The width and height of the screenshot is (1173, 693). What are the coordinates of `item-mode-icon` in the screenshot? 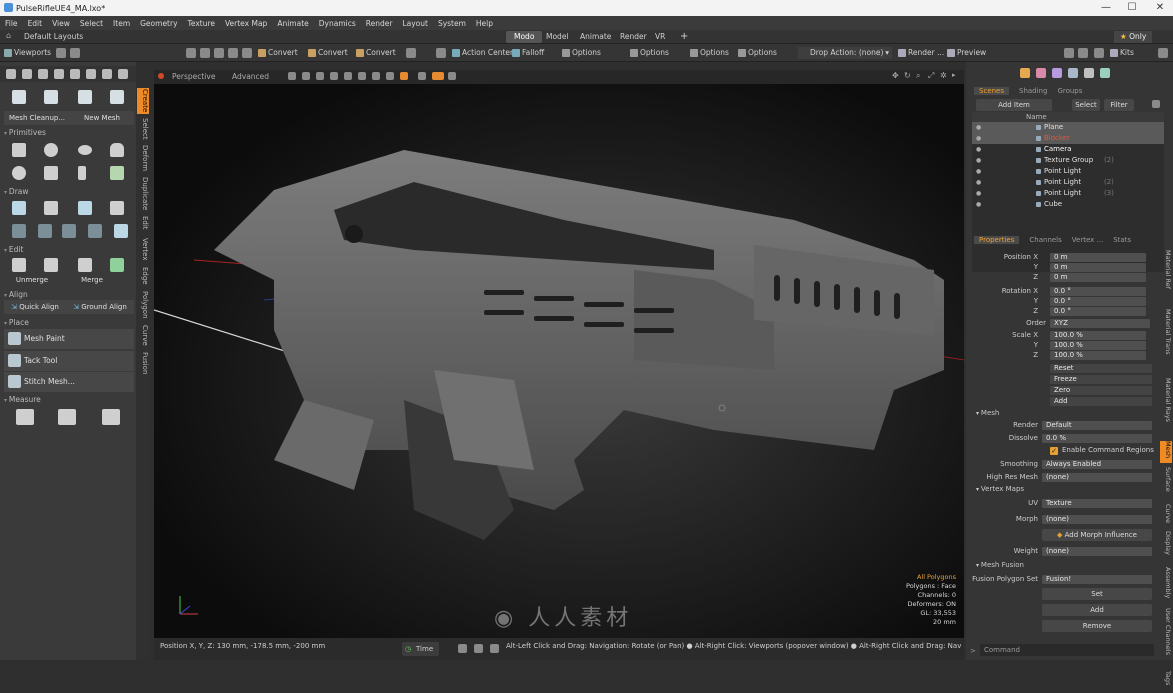 It's located at (247, 53).